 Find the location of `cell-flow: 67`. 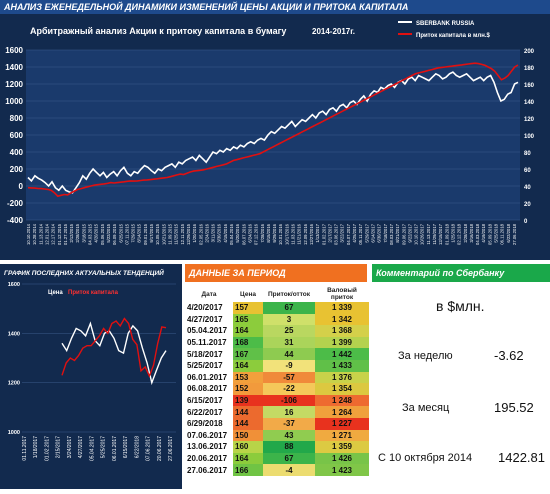

cell-flow: 67 is located at coordinates (289, 458).